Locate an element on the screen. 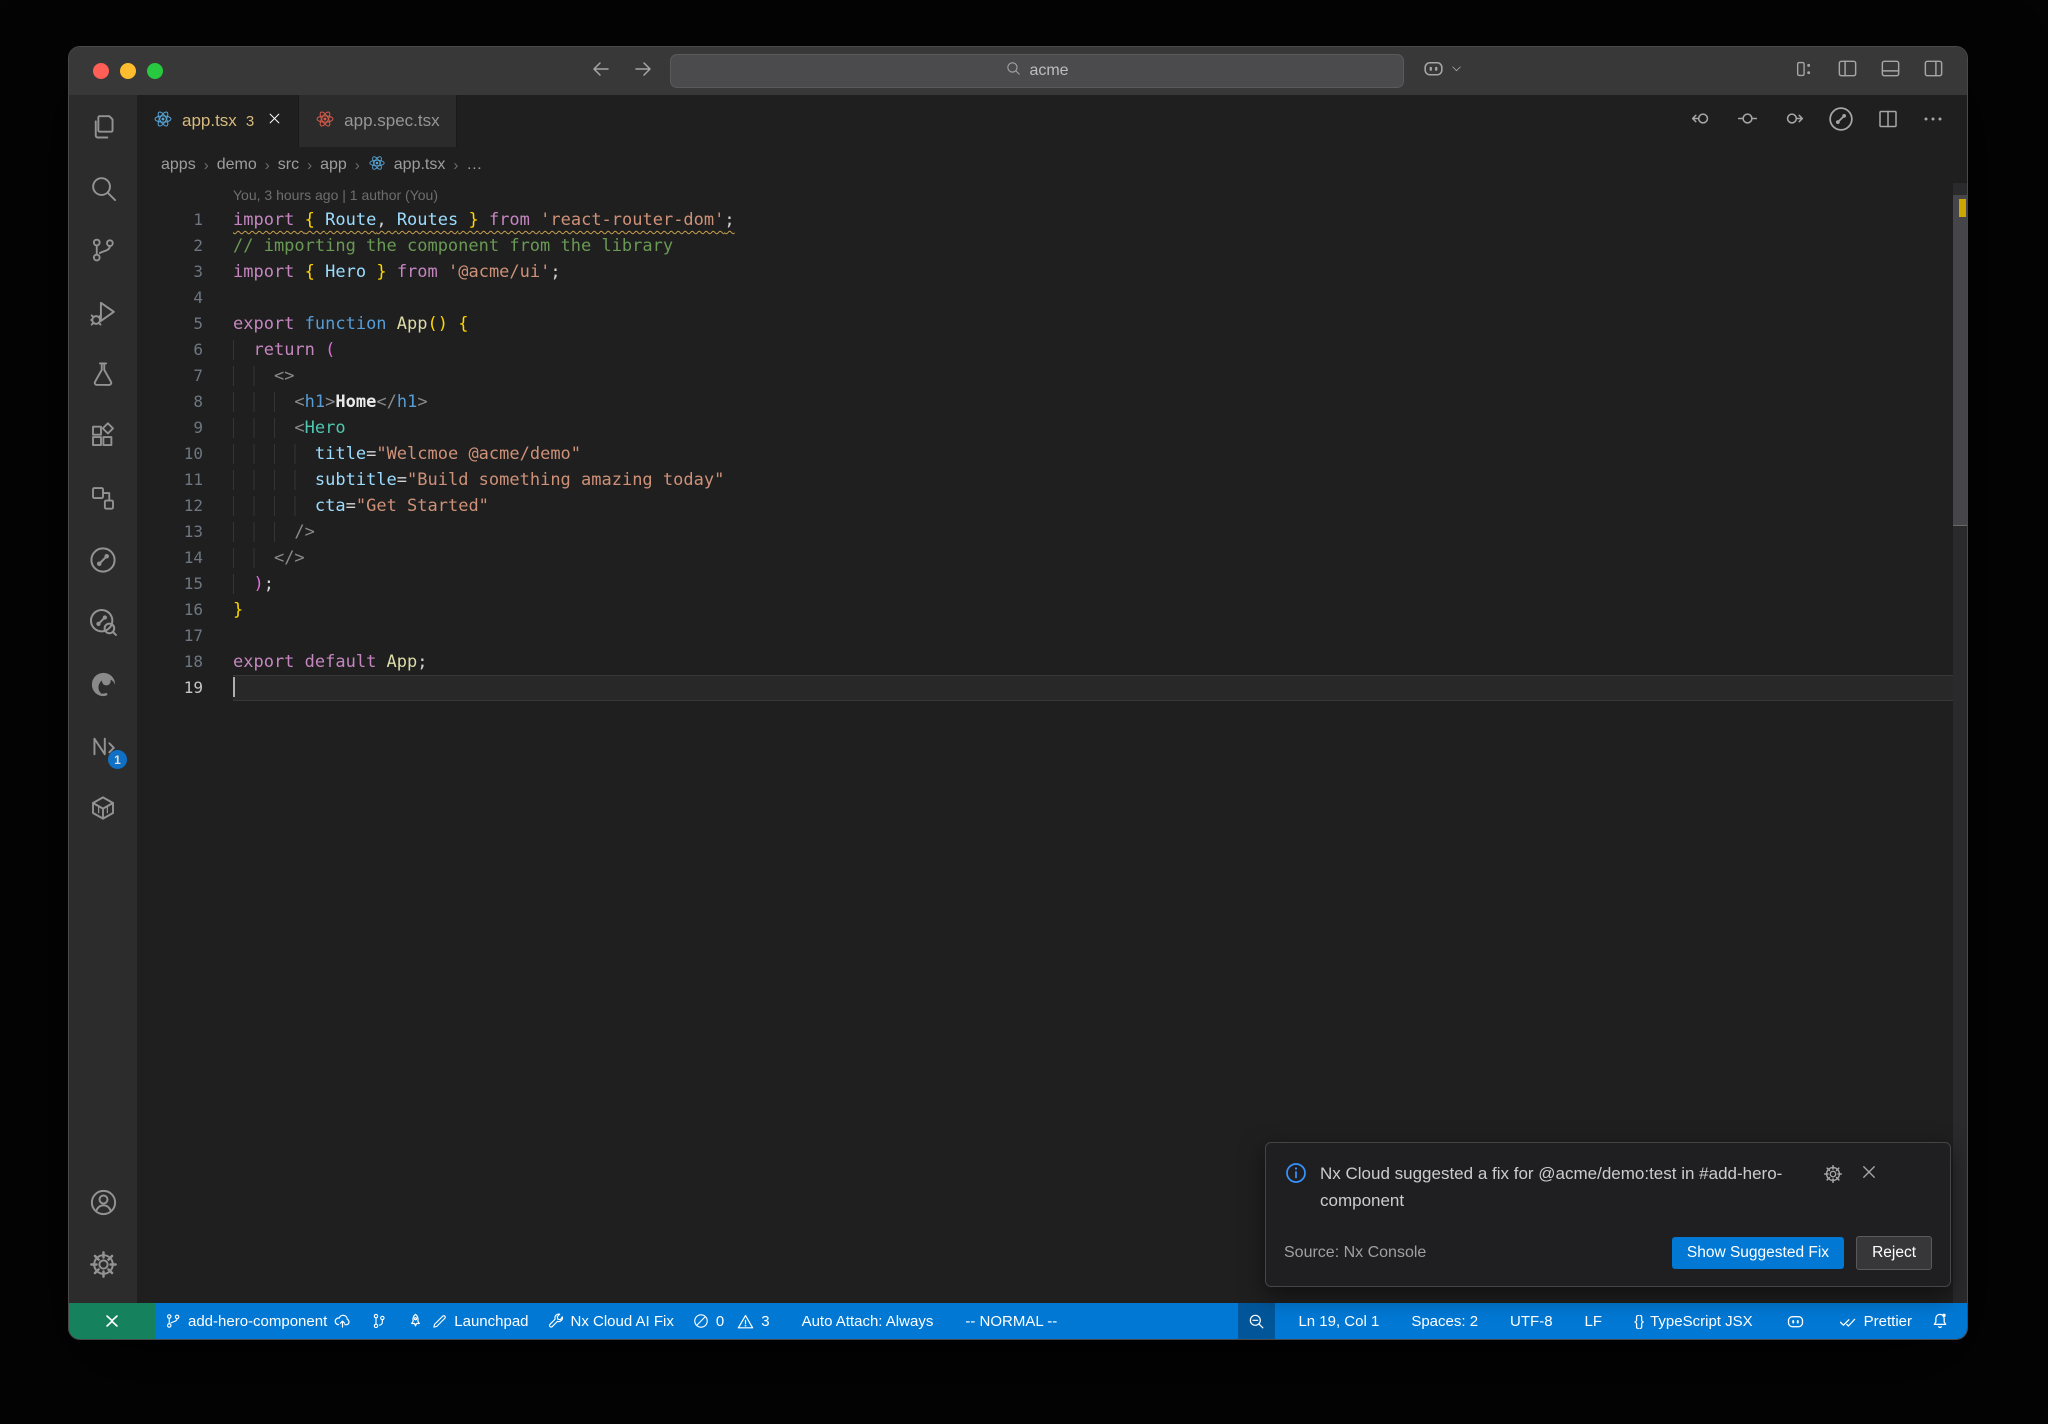 Image resolution: width=2048 pixels, height=1424 pixels. code-line: 9 <Hero is located at coordinates (1045, 428).